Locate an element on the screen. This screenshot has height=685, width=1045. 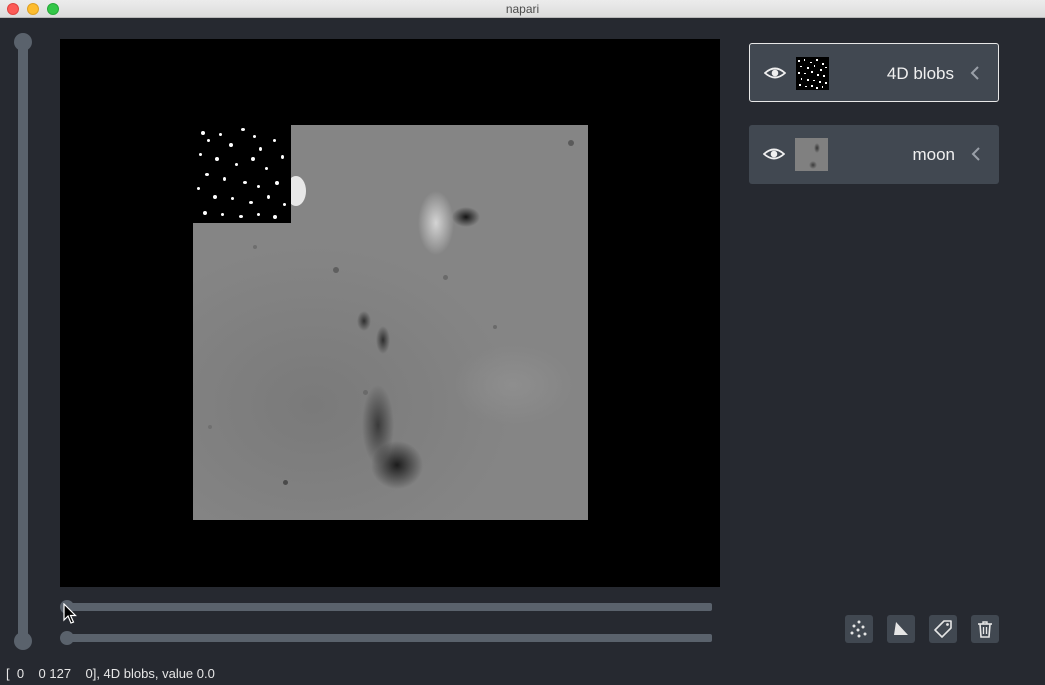
new-labels-button is located at coordinates (943, 629).